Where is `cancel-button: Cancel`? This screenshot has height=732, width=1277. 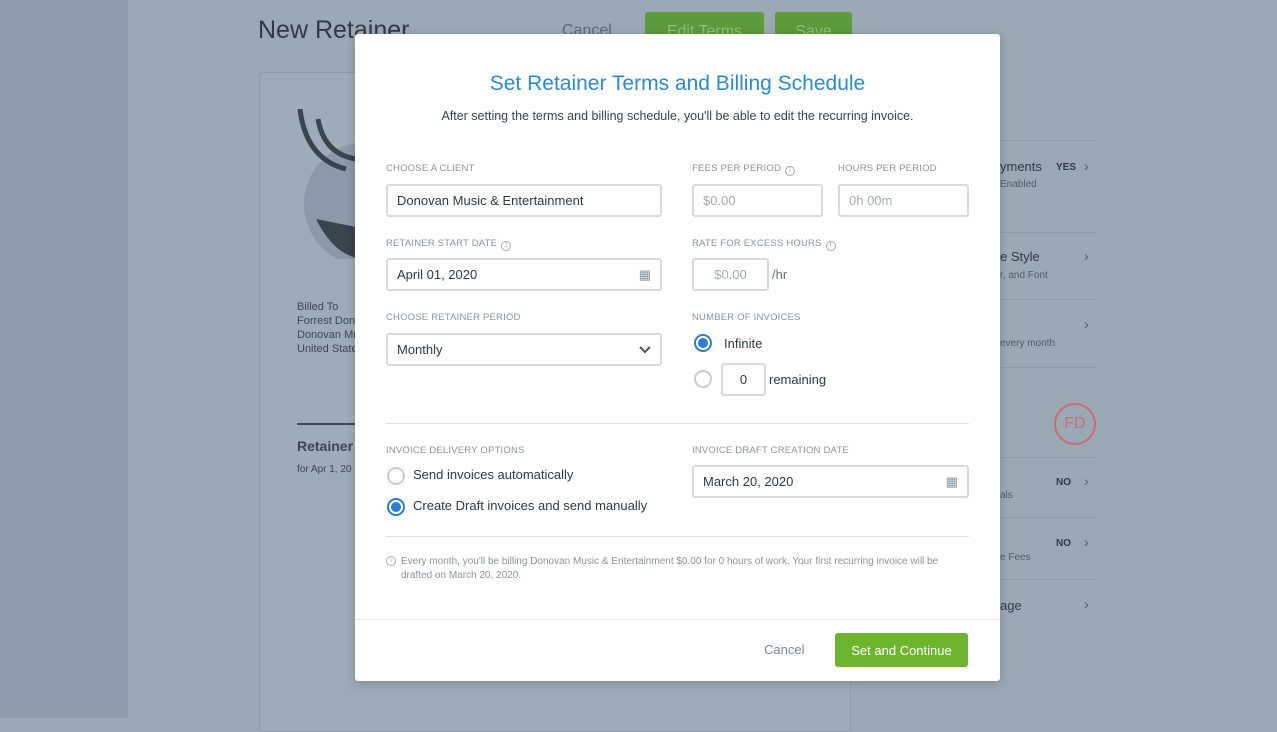
cancel-button: Cancel is located at coordinates (784, 649).